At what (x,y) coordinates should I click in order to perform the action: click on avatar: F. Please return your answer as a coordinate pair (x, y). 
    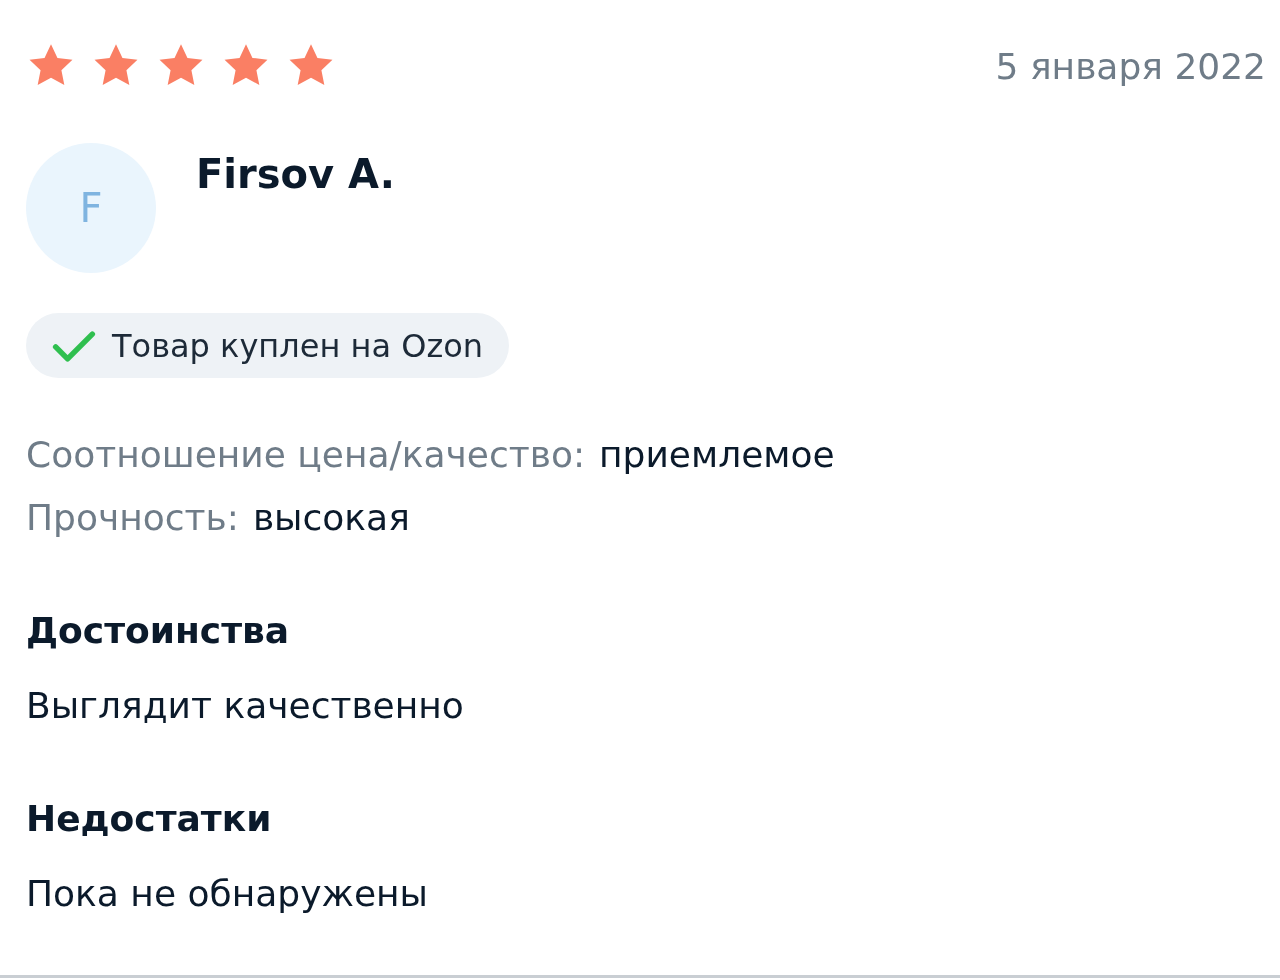
    Looking at the image, I should click on (91, 208).